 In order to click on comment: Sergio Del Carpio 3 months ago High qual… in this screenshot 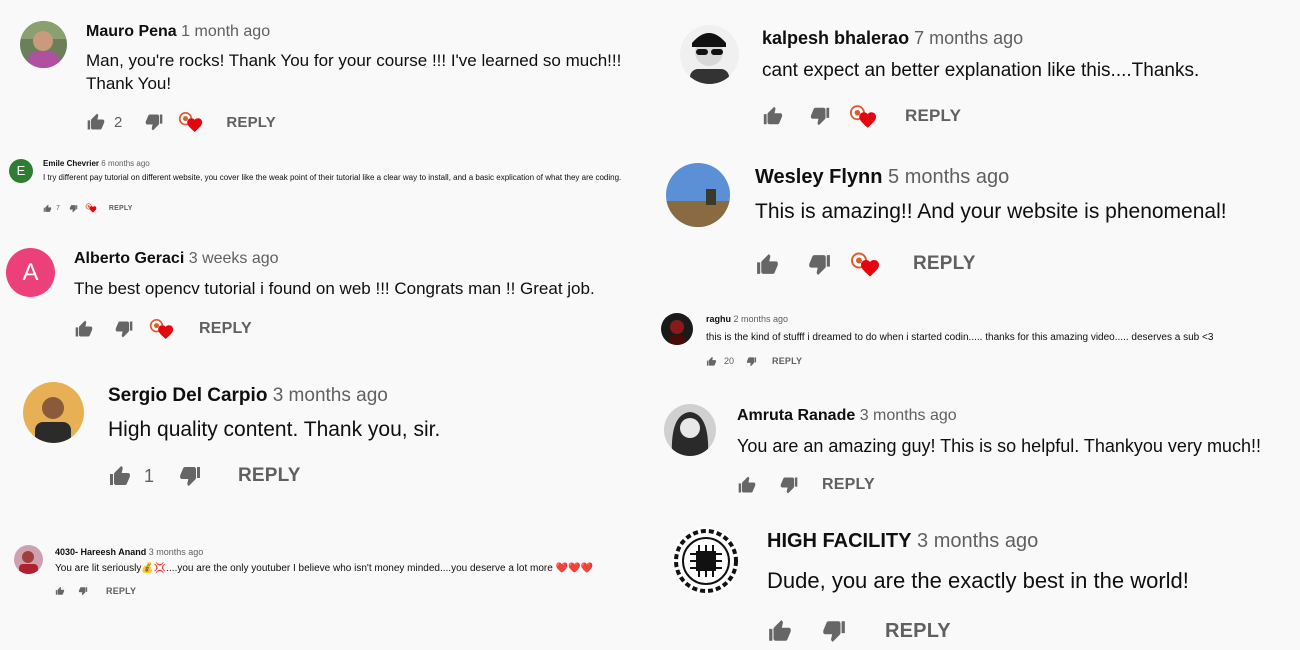, I will do `click(325, 442)`.